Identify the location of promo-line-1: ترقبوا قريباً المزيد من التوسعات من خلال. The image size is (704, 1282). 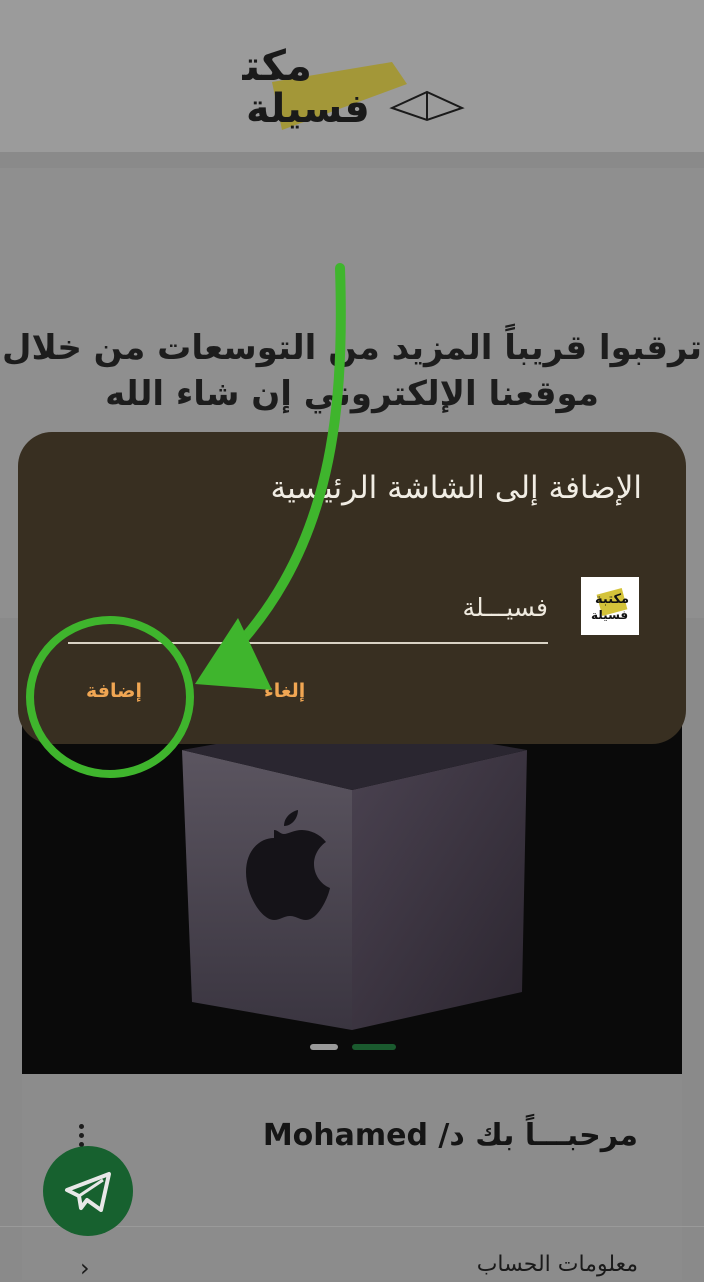
(352, 348).